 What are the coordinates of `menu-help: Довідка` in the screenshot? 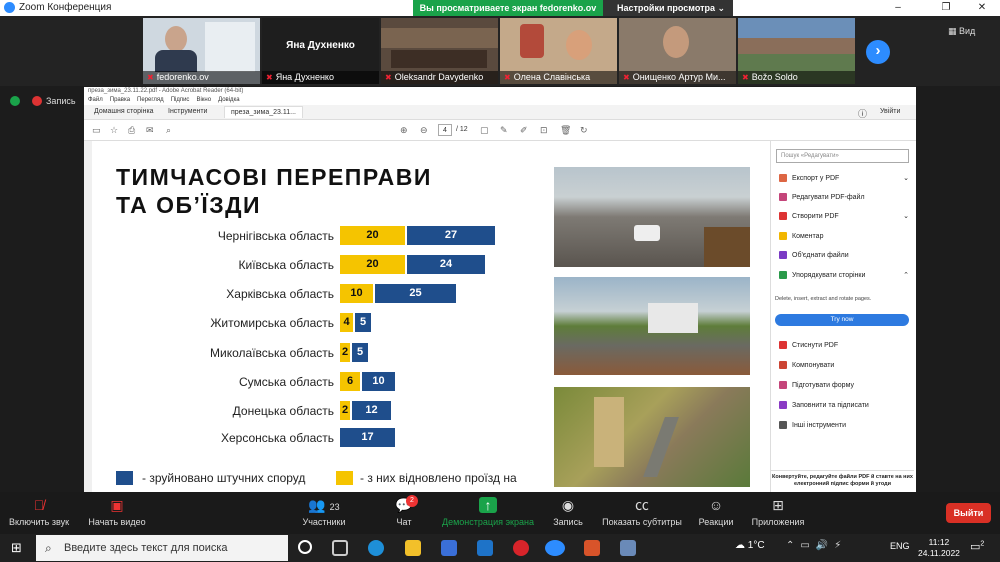 It's located at (229, 100).